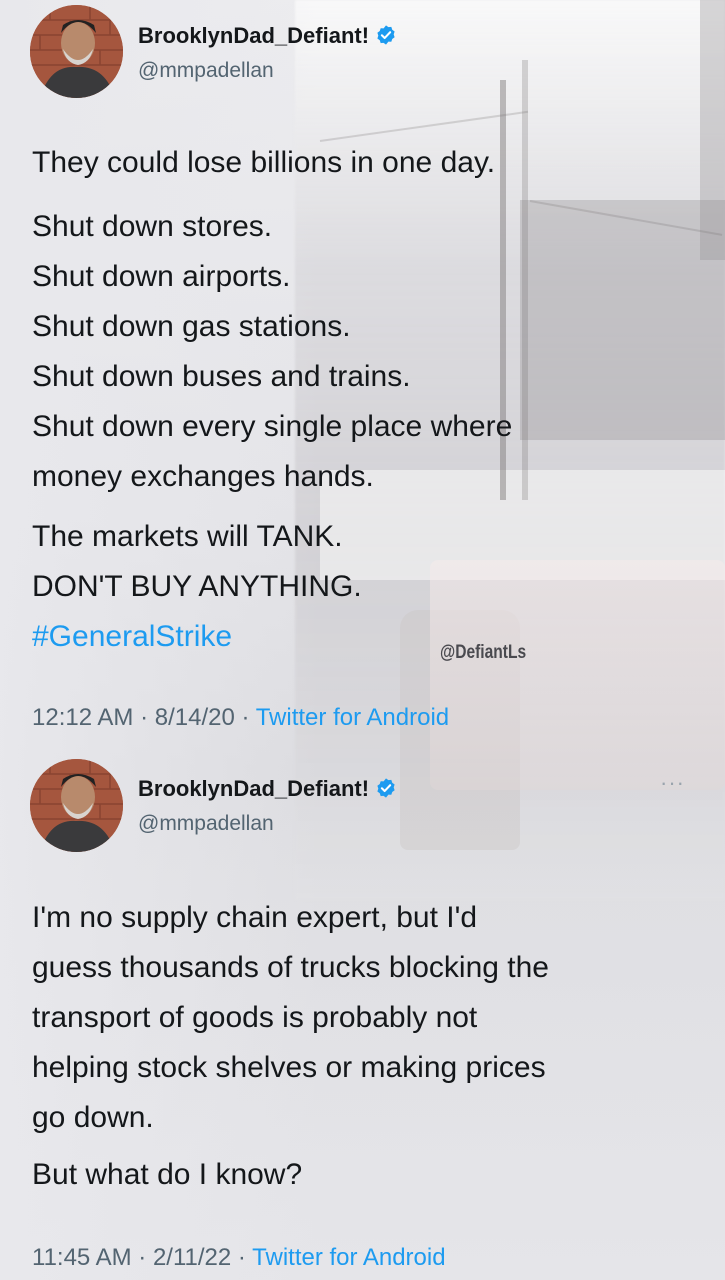 This screenshot has width=725, height=1280. I want to click on text-line: The markets will TANK., so click(187, 536).